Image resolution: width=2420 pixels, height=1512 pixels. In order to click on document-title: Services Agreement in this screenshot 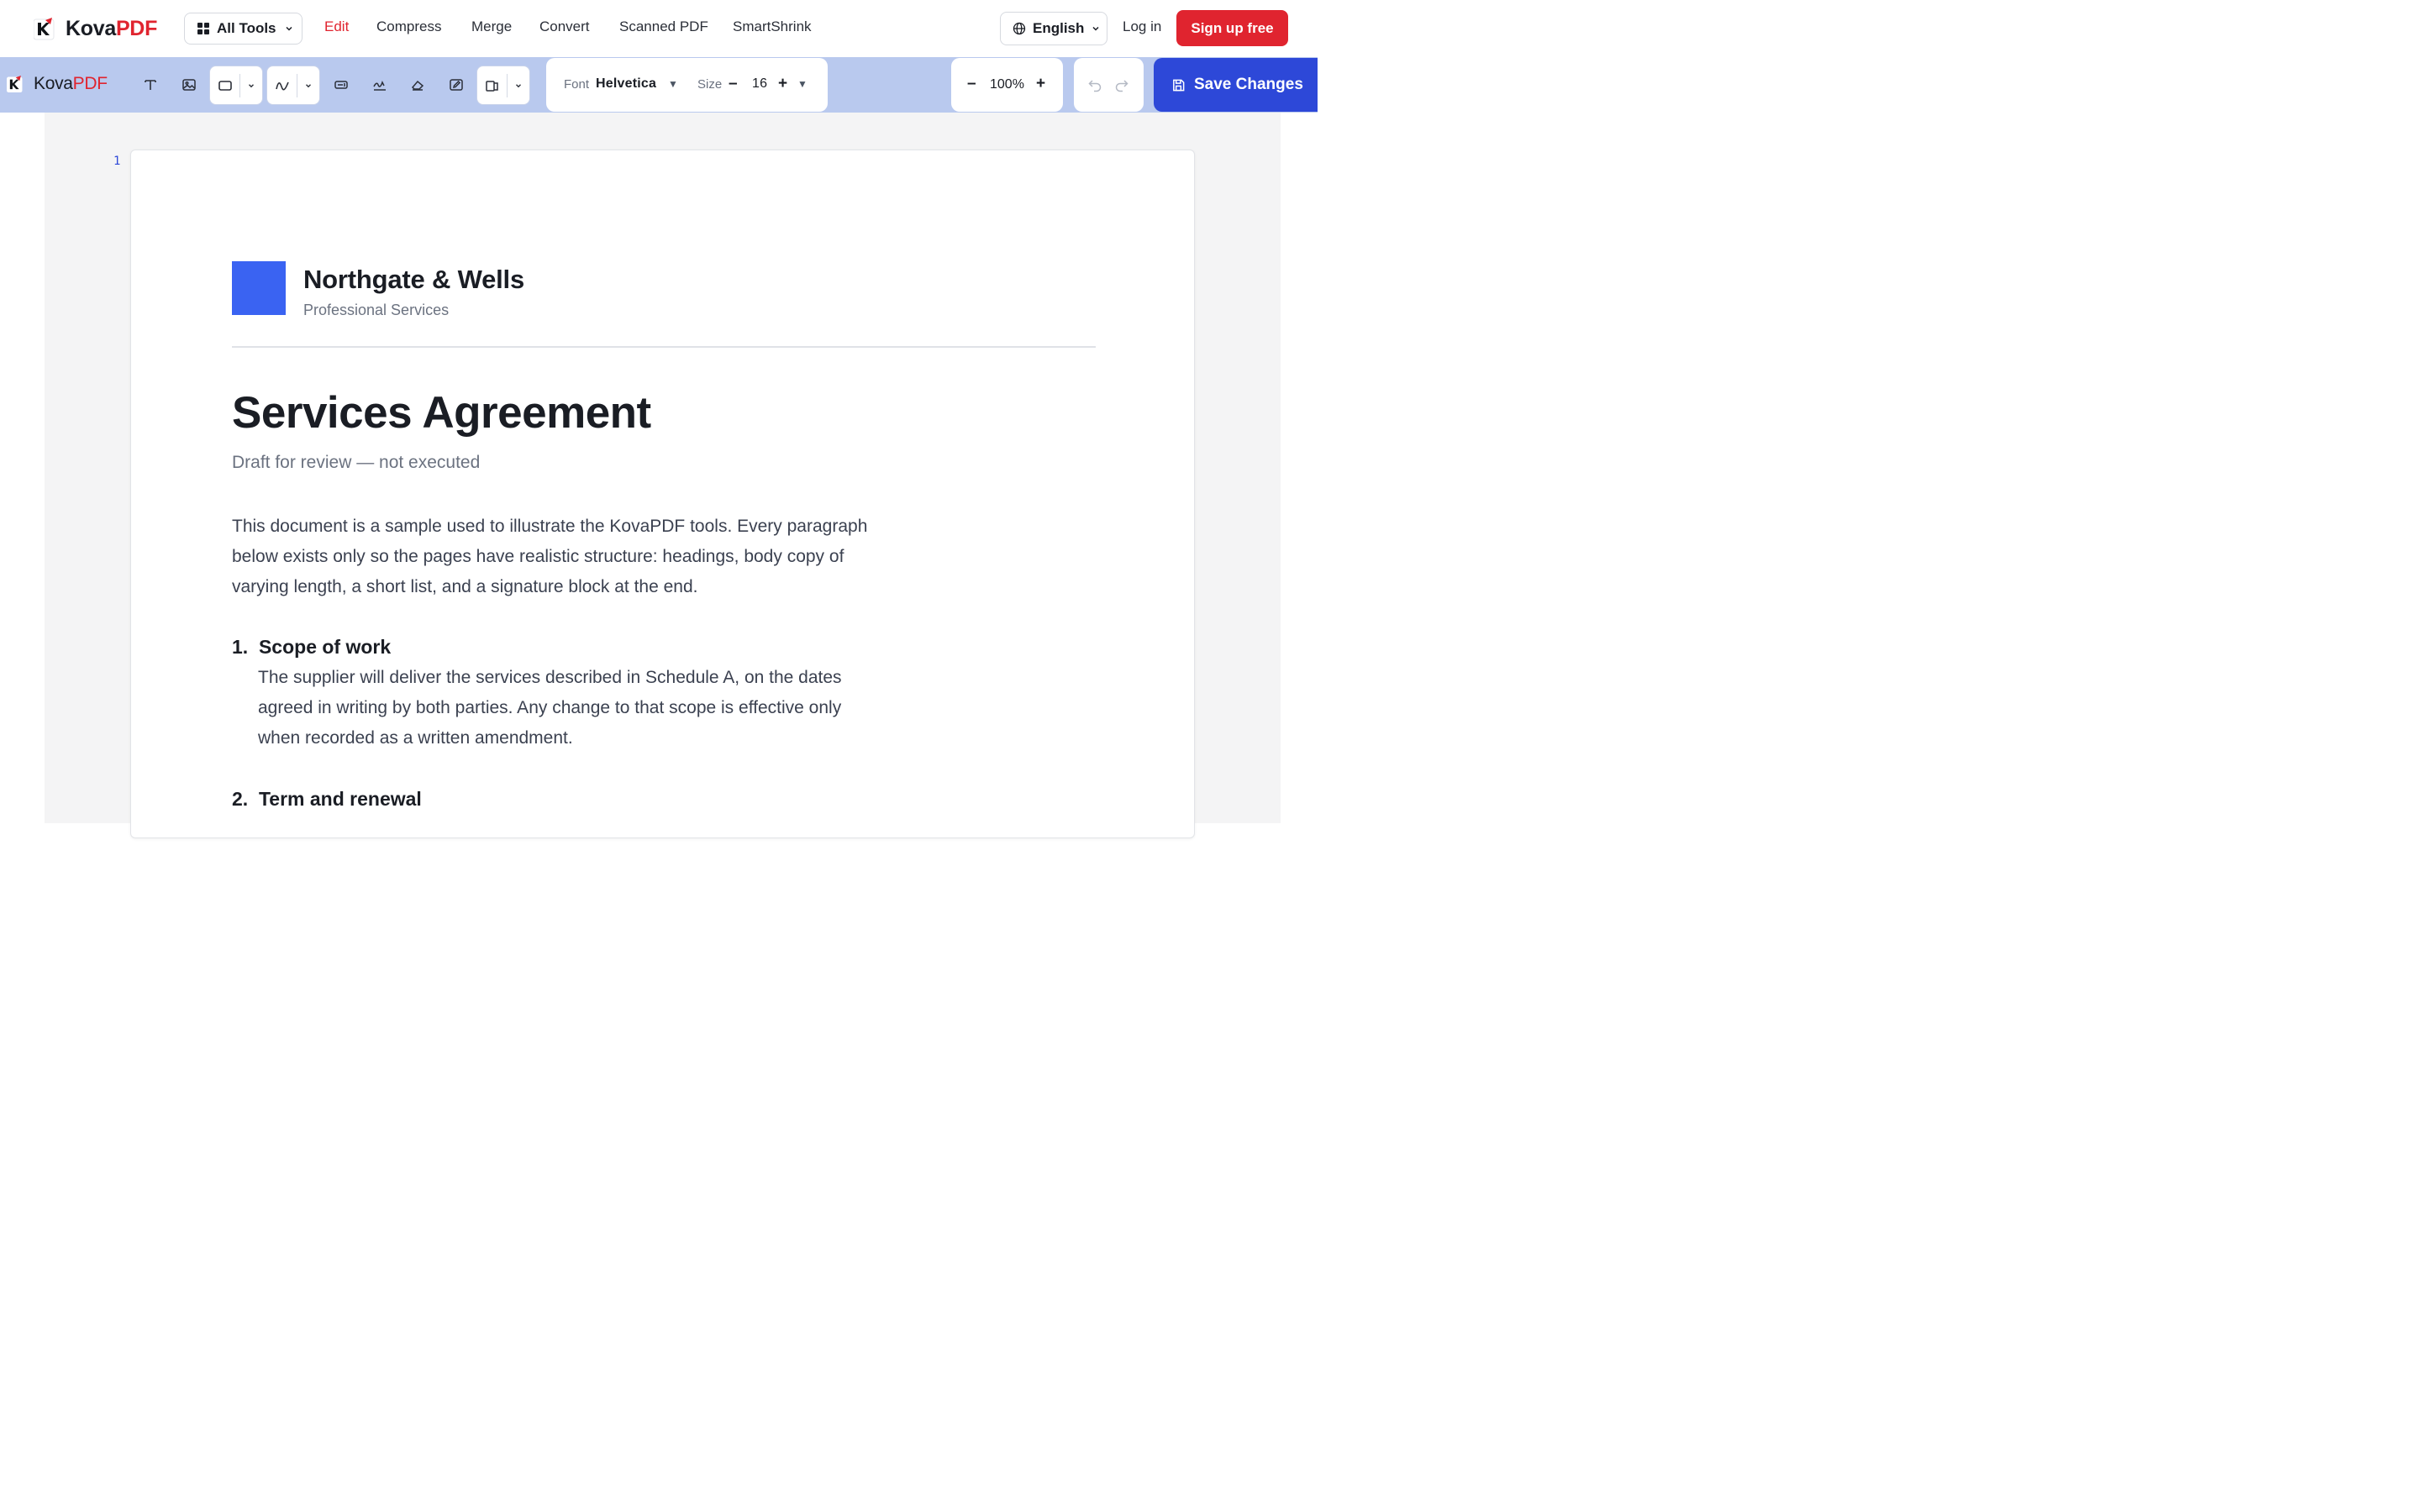, I will do `click(441, 412)`.